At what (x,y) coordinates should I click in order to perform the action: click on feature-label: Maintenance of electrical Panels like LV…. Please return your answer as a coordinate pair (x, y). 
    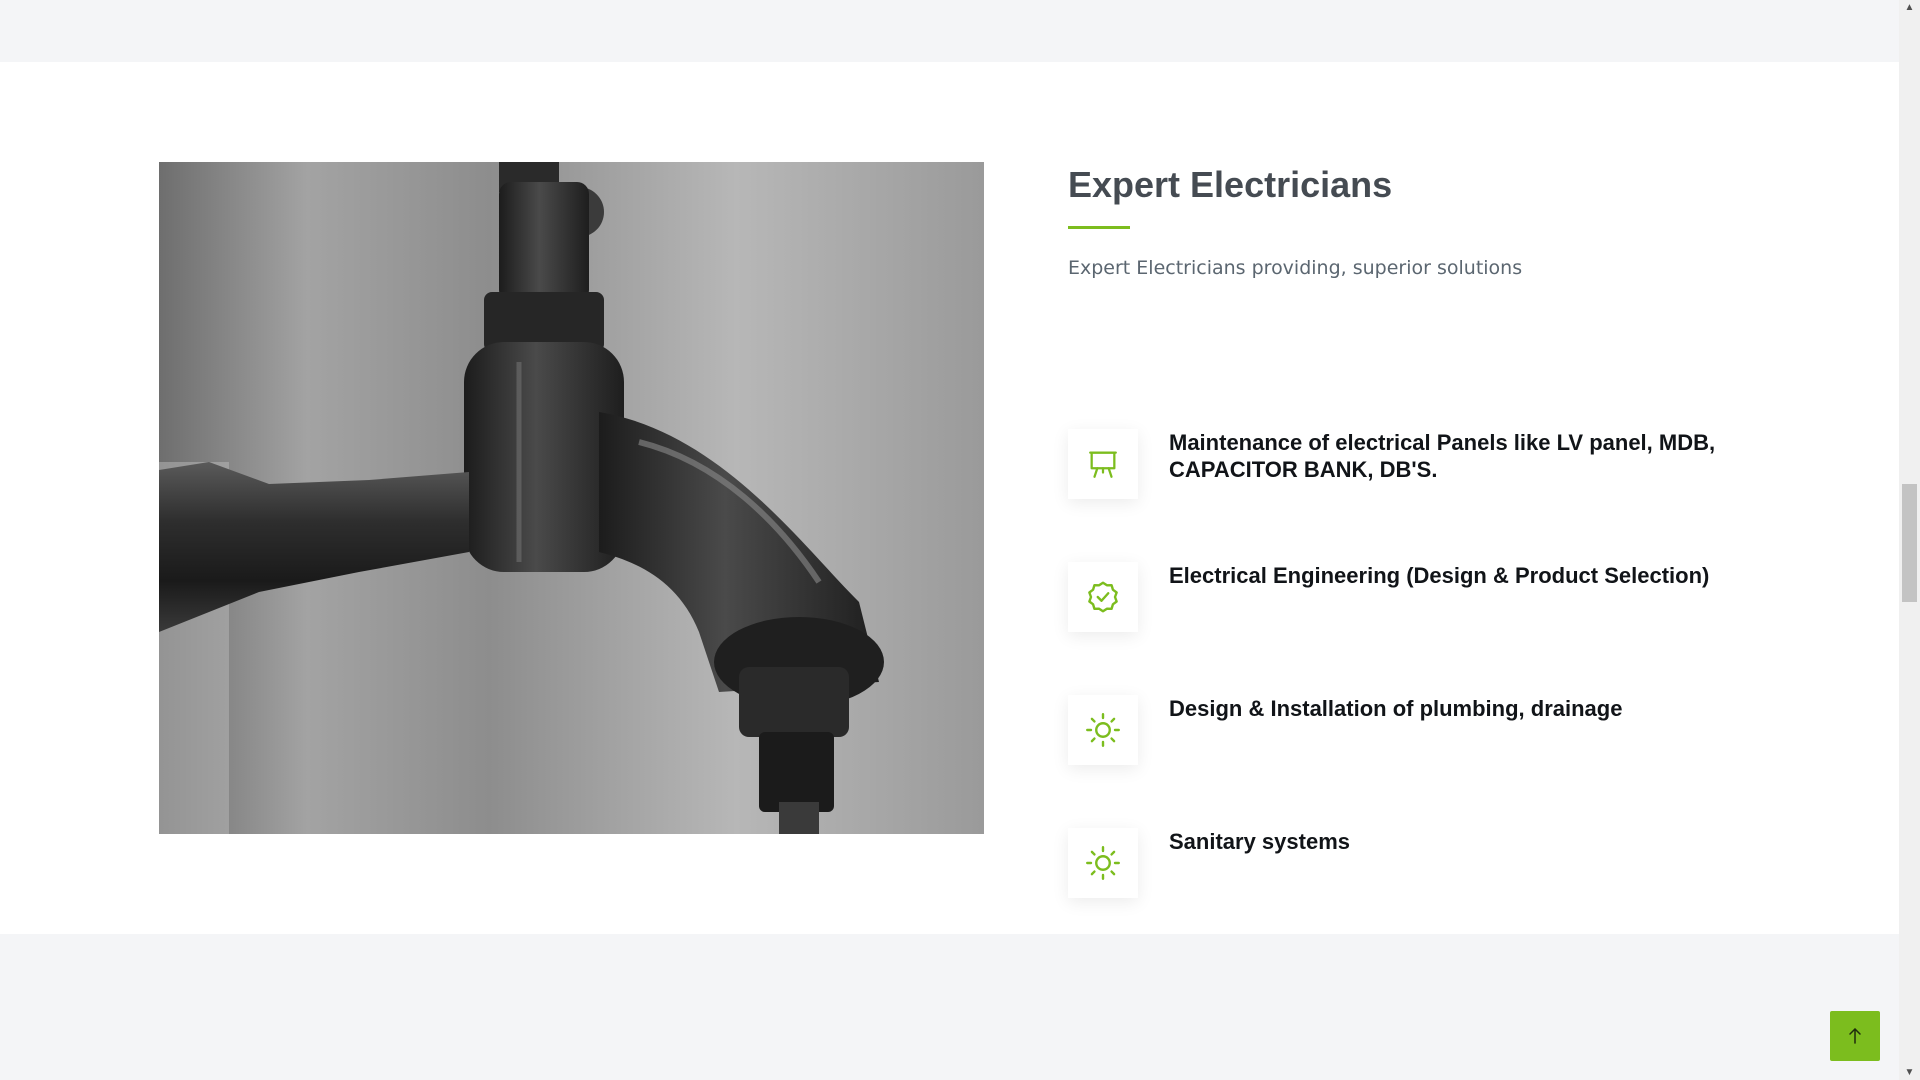
    Looking at the image, I should click on (1442, 456).